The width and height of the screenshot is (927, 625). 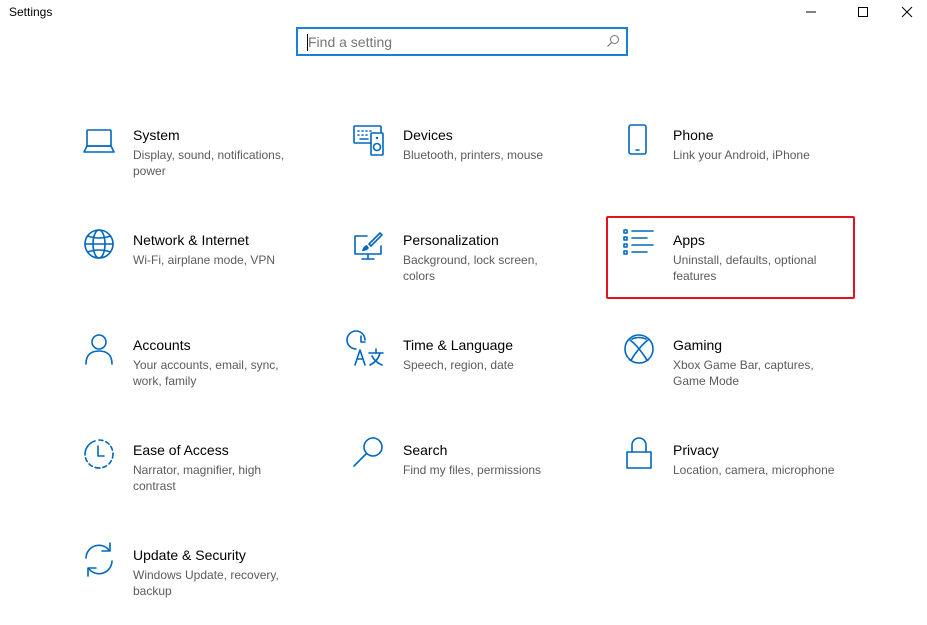 What do you see at coordinates (463, 12) in the screenshot?
I see `title-bar: Settings` at bounding box center [463, 12].